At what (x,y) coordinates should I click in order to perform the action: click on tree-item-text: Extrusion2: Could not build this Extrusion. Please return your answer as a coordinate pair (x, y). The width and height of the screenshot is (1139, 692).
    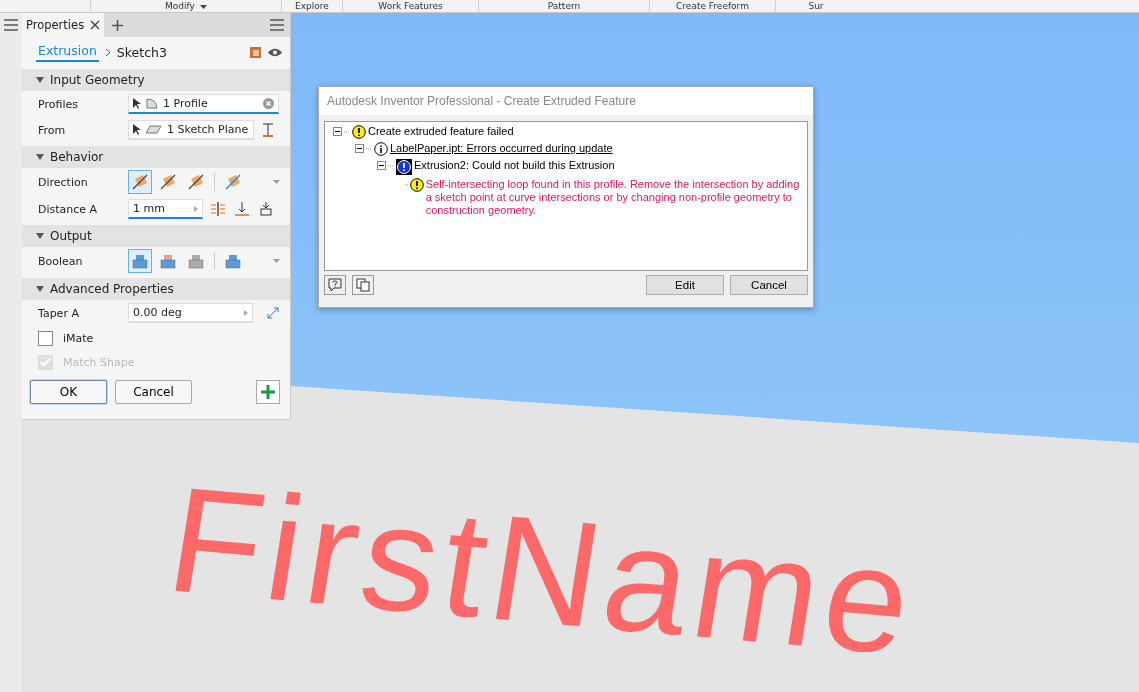
    Looking at the image, I should click on (514, 165).